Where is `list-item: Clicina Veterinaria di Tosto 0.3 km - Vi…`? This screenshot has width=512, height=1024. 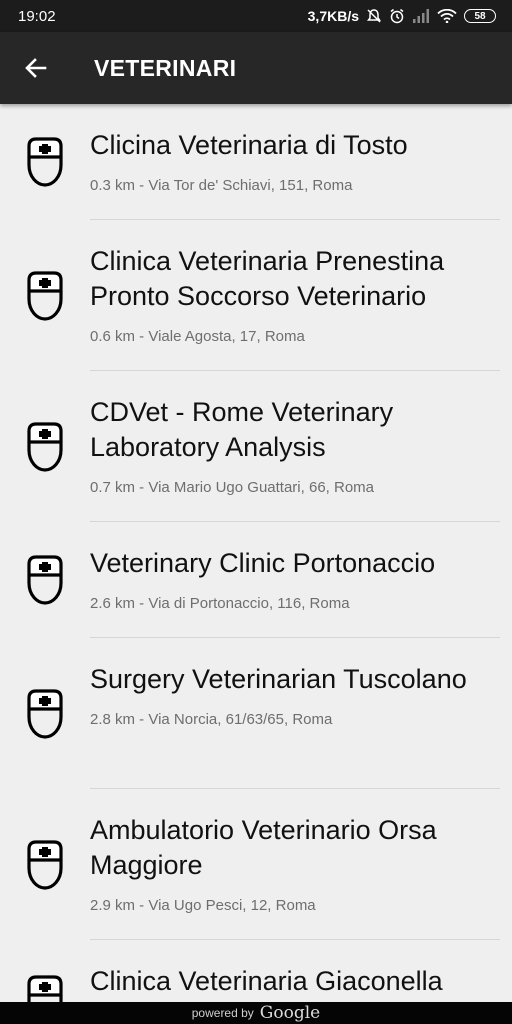 list-item: Clicina Veterinaria di Tosto 0.3 km - Vi… is located at coordinates (256, 162).